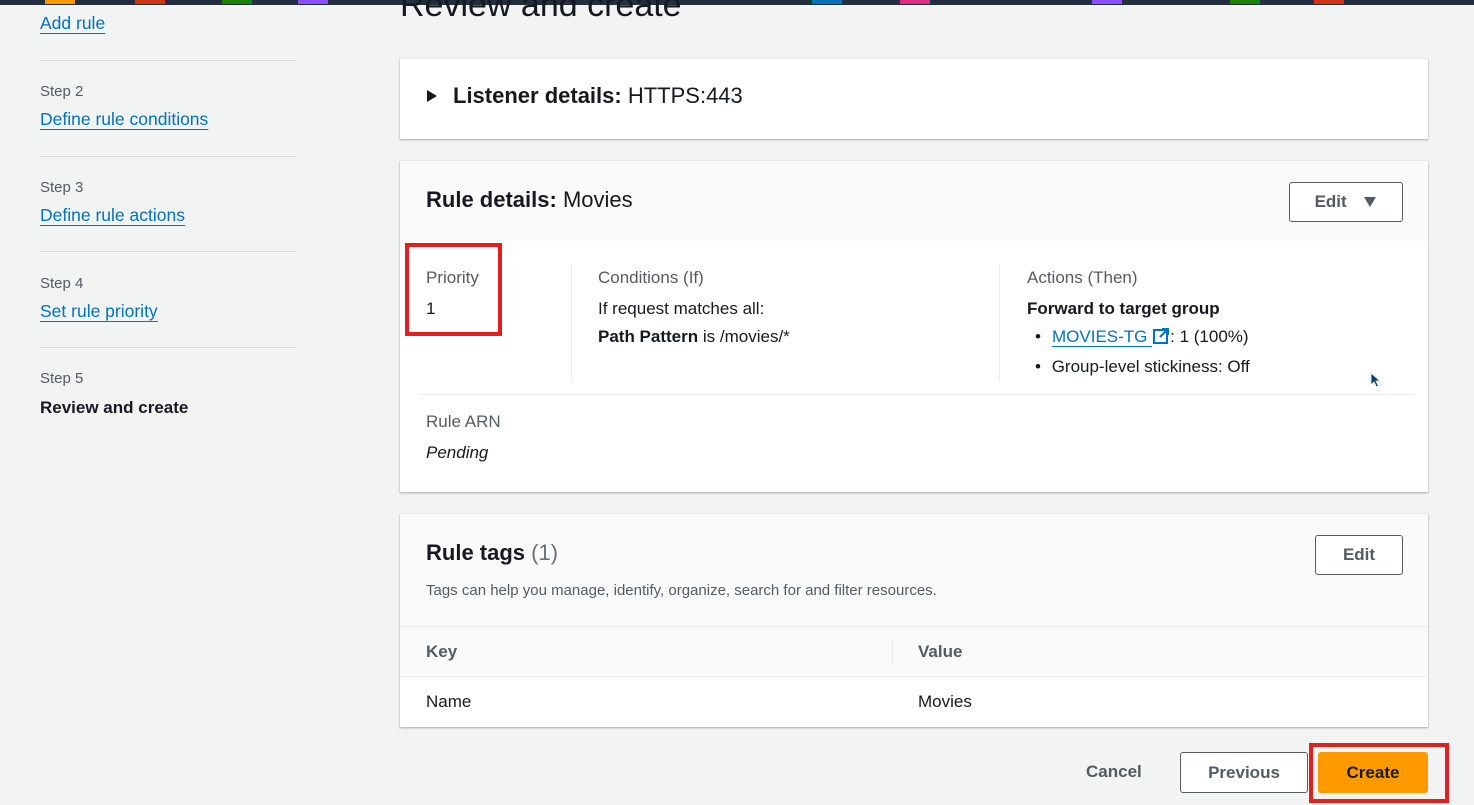 The image size is (1474, 805). I want to click on tag-key-cell: Name, so click(449, 701).